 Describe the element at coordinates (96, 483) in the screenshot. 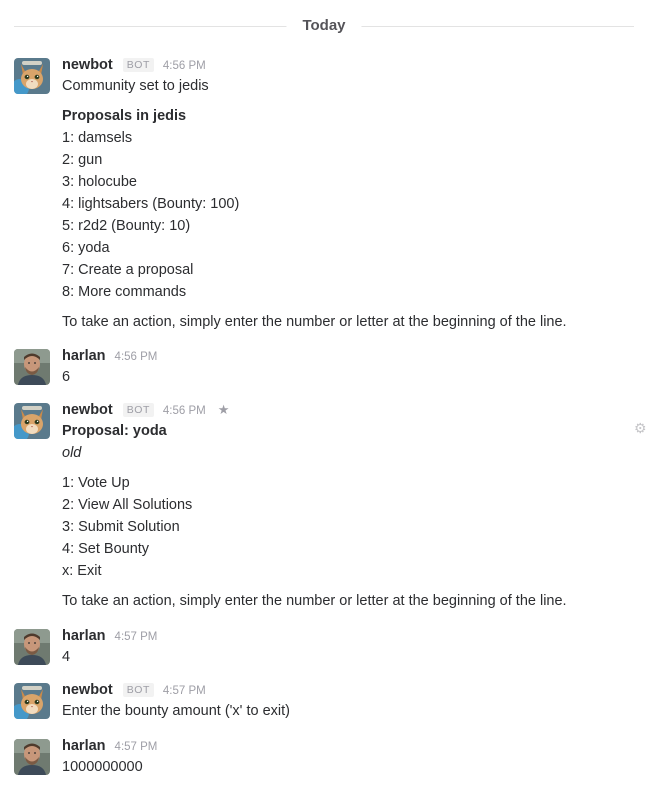

I see `list-item: 1: Vote Up` at that location.